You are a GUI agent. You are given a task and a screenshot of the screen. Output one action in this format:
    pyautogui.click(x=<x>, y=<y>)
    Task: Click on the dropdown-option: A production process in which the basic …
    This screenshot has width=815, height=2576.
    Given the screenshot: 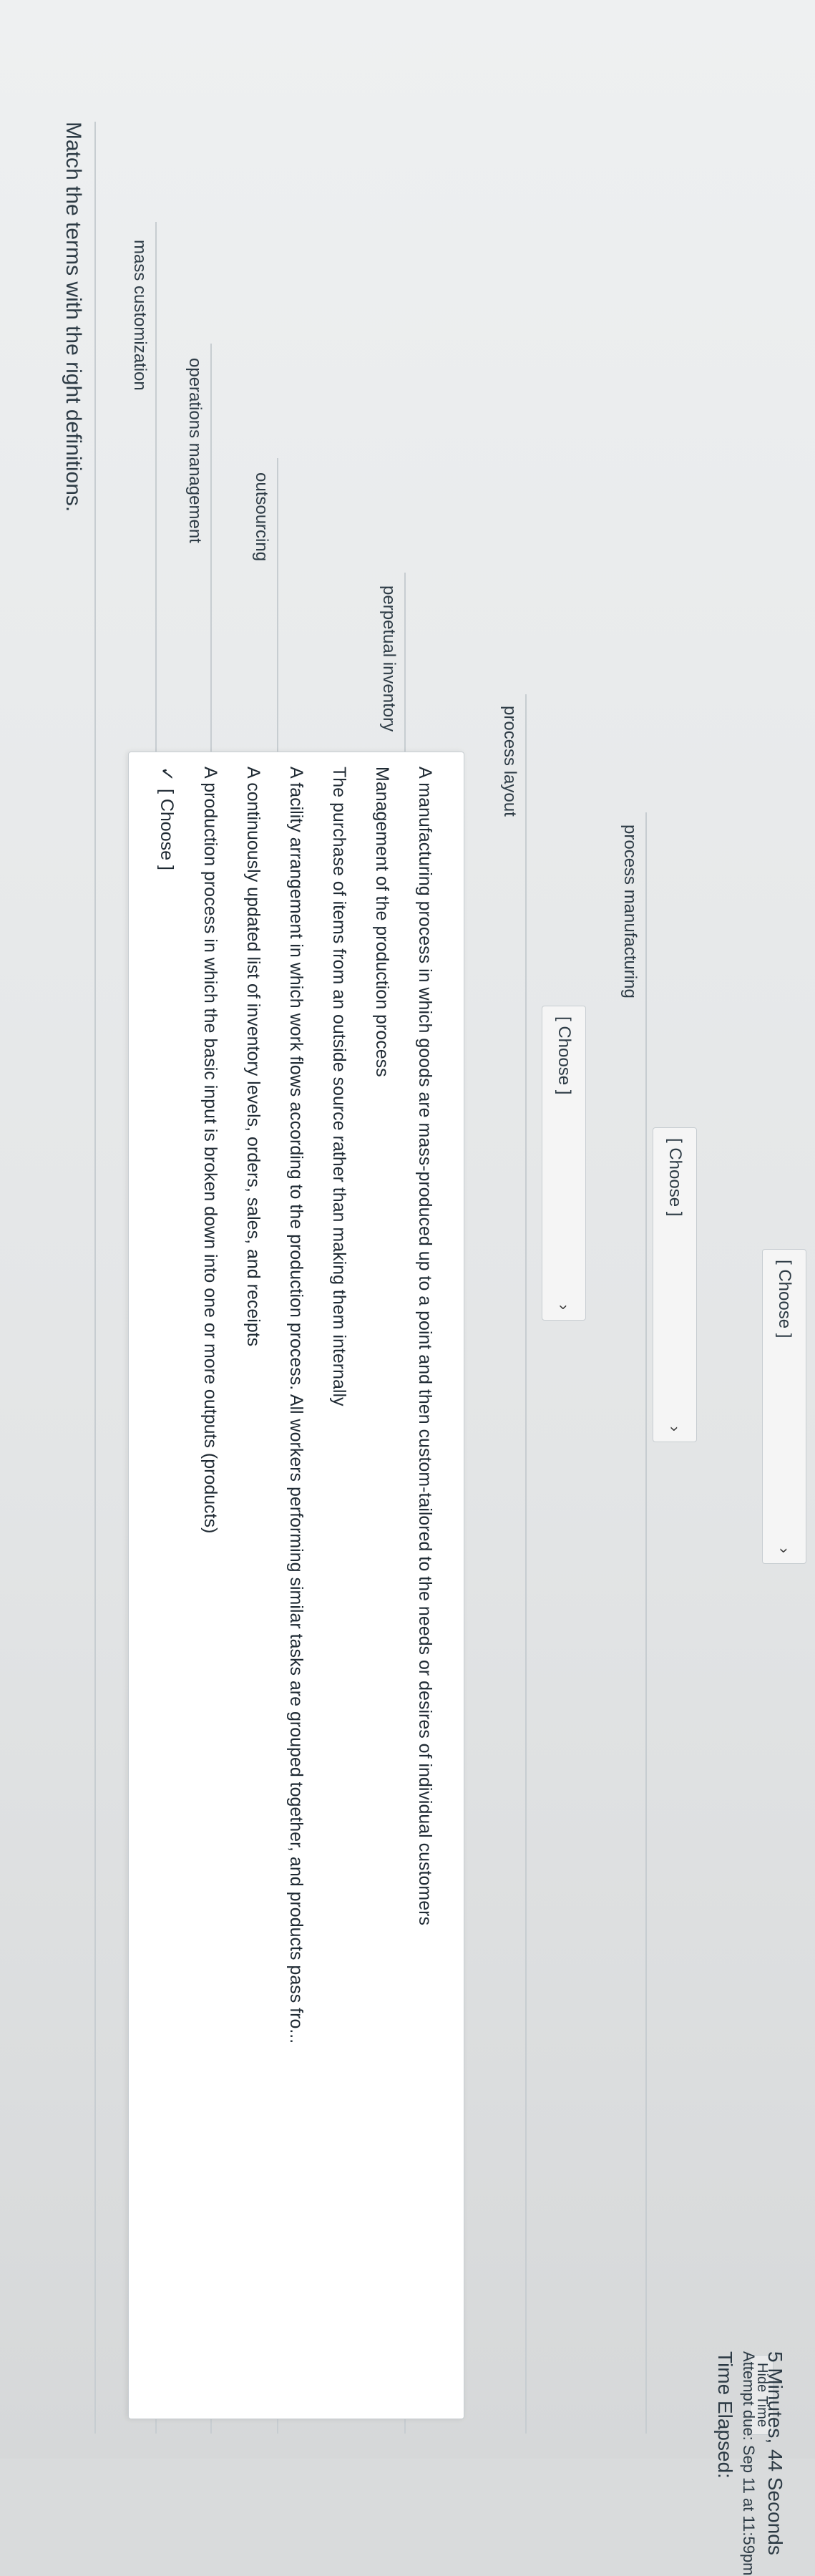 What is the action you would take?
    pyautogui.click(x=210, y=1150)
    